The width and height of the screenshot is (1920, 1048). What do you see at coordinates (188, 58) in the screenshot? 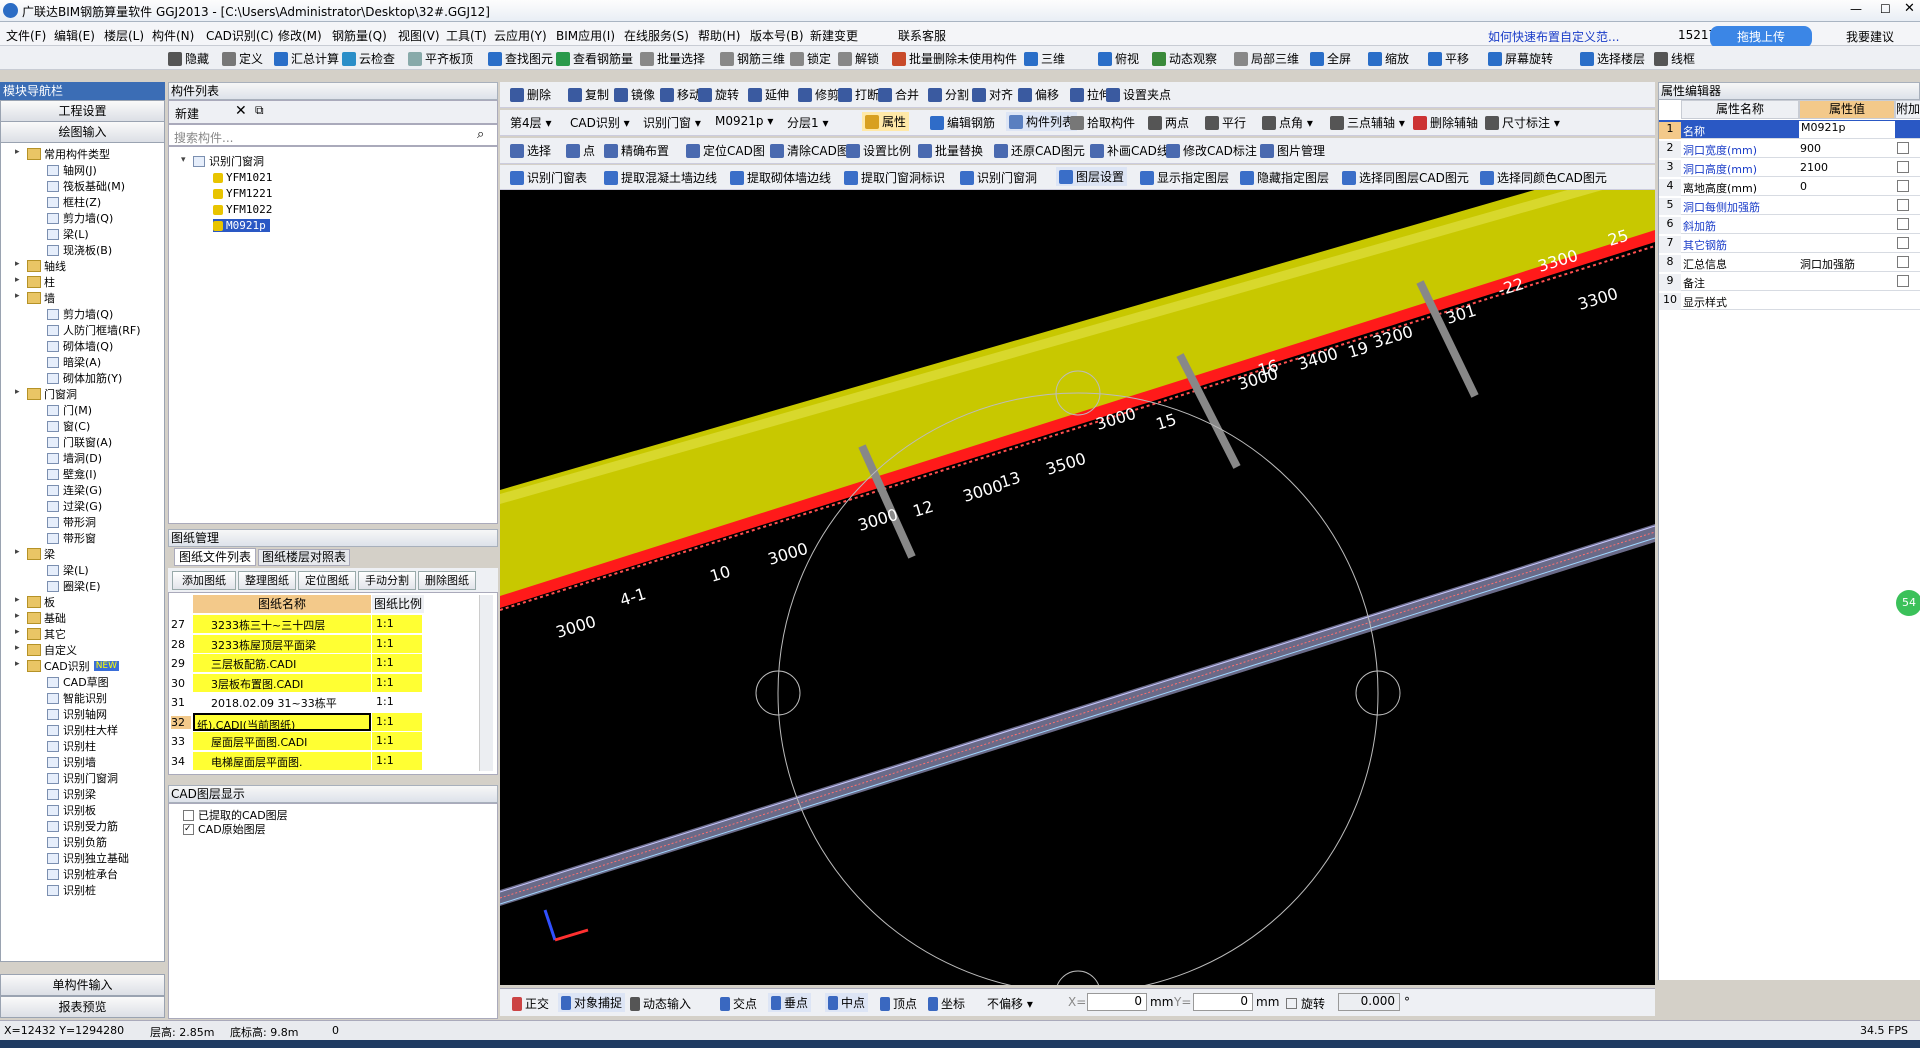
I see `toolbar-button: 隐藏` at bounding box center [188, 58].